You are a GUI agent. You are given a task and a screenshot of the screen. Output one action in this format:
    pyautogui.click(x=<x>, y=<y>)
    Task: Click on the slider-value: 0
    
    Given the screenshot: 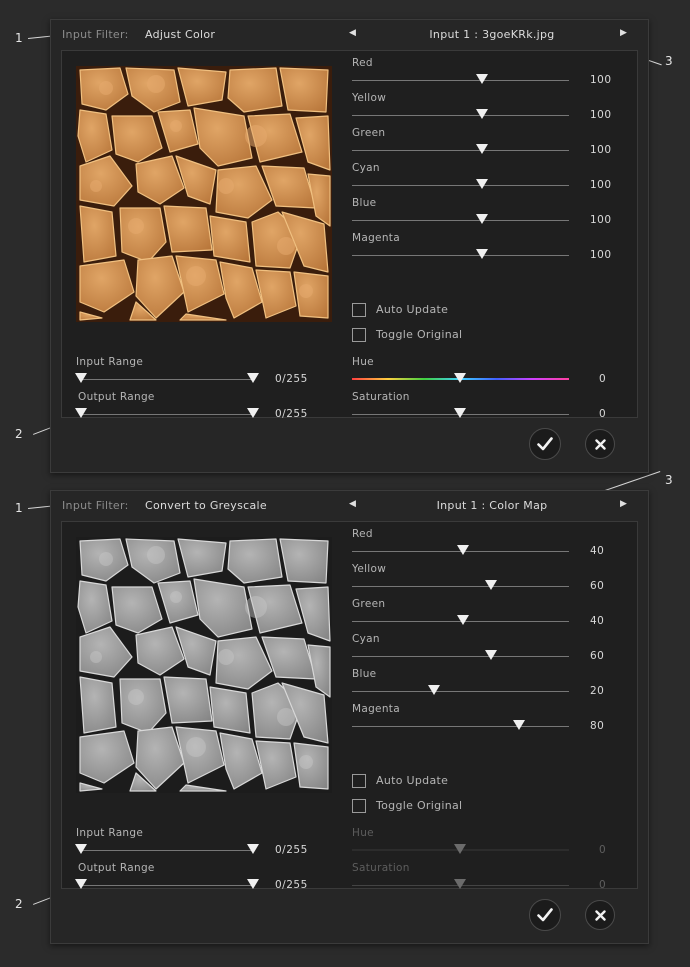 What is the action you would take?
    pyautogui.click(x=603, y=414)
    